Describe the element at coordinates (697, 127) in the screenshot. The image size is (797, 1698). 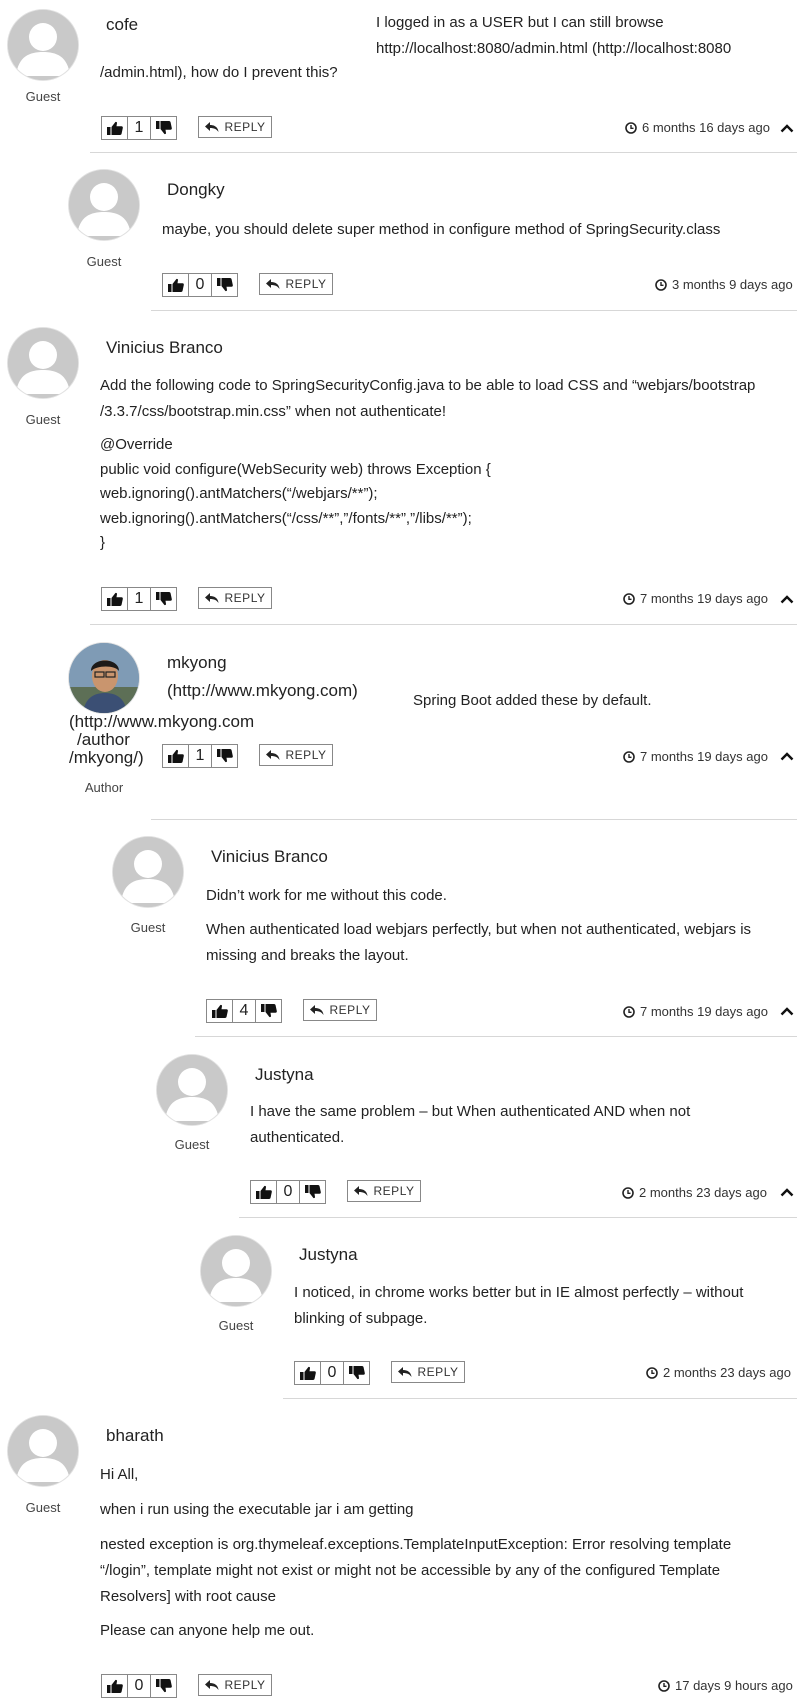
I see `comment-time: 6 months 16 days ago` at that location.